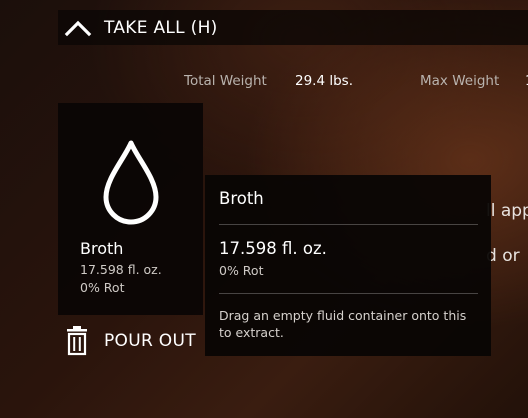 The width and height of the screenshot is (528, 418). What do you see at coordinates (102, 287) in the screenshot?
I see `item-rot: 0% Rot` at bounding box center [102, 287].